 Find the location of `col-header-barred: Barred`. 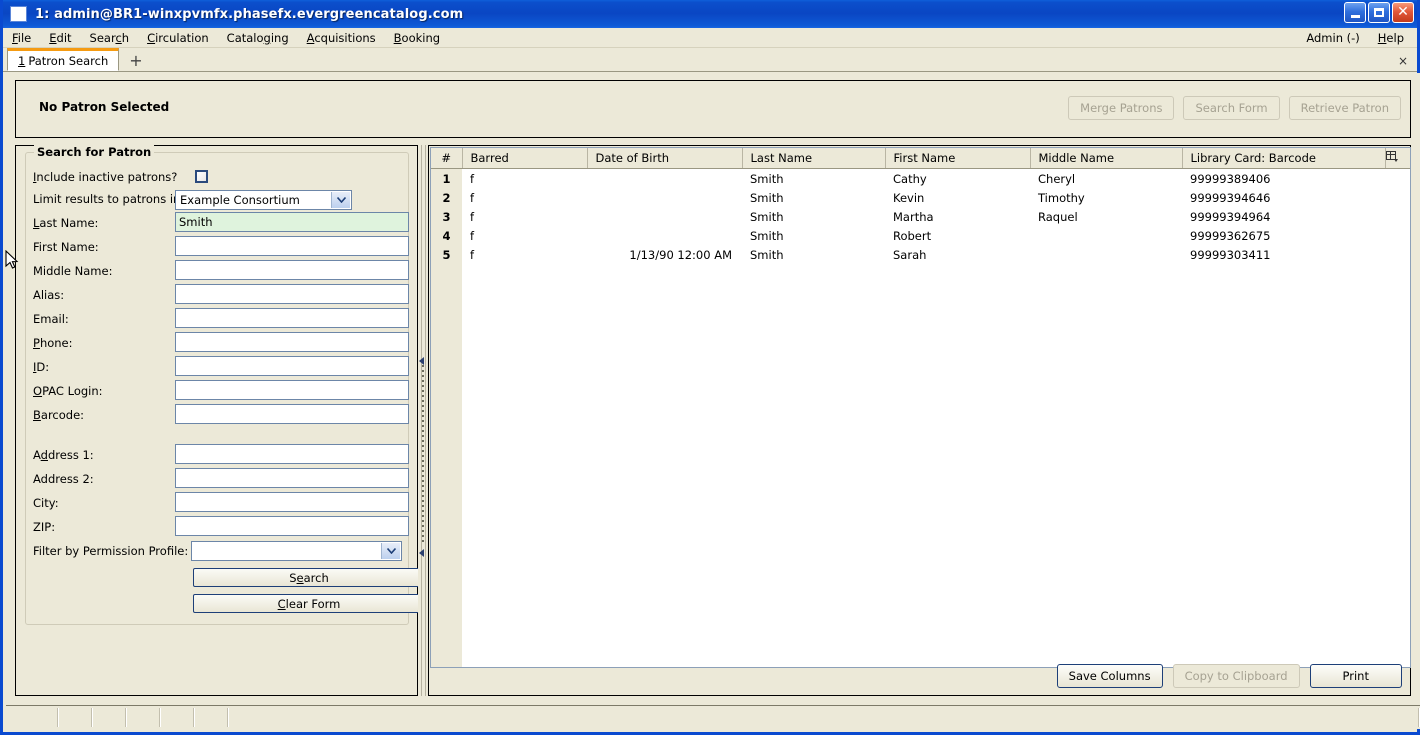

col-header-barred: Barred is located at coordinates (524, 158).